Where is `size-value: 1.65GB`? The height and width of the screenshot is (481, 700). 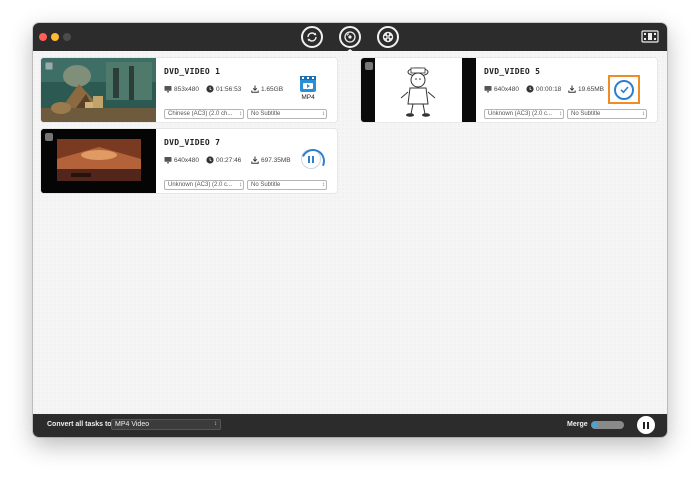
size-value: 1.65GB is located at coordinates (272, 89).